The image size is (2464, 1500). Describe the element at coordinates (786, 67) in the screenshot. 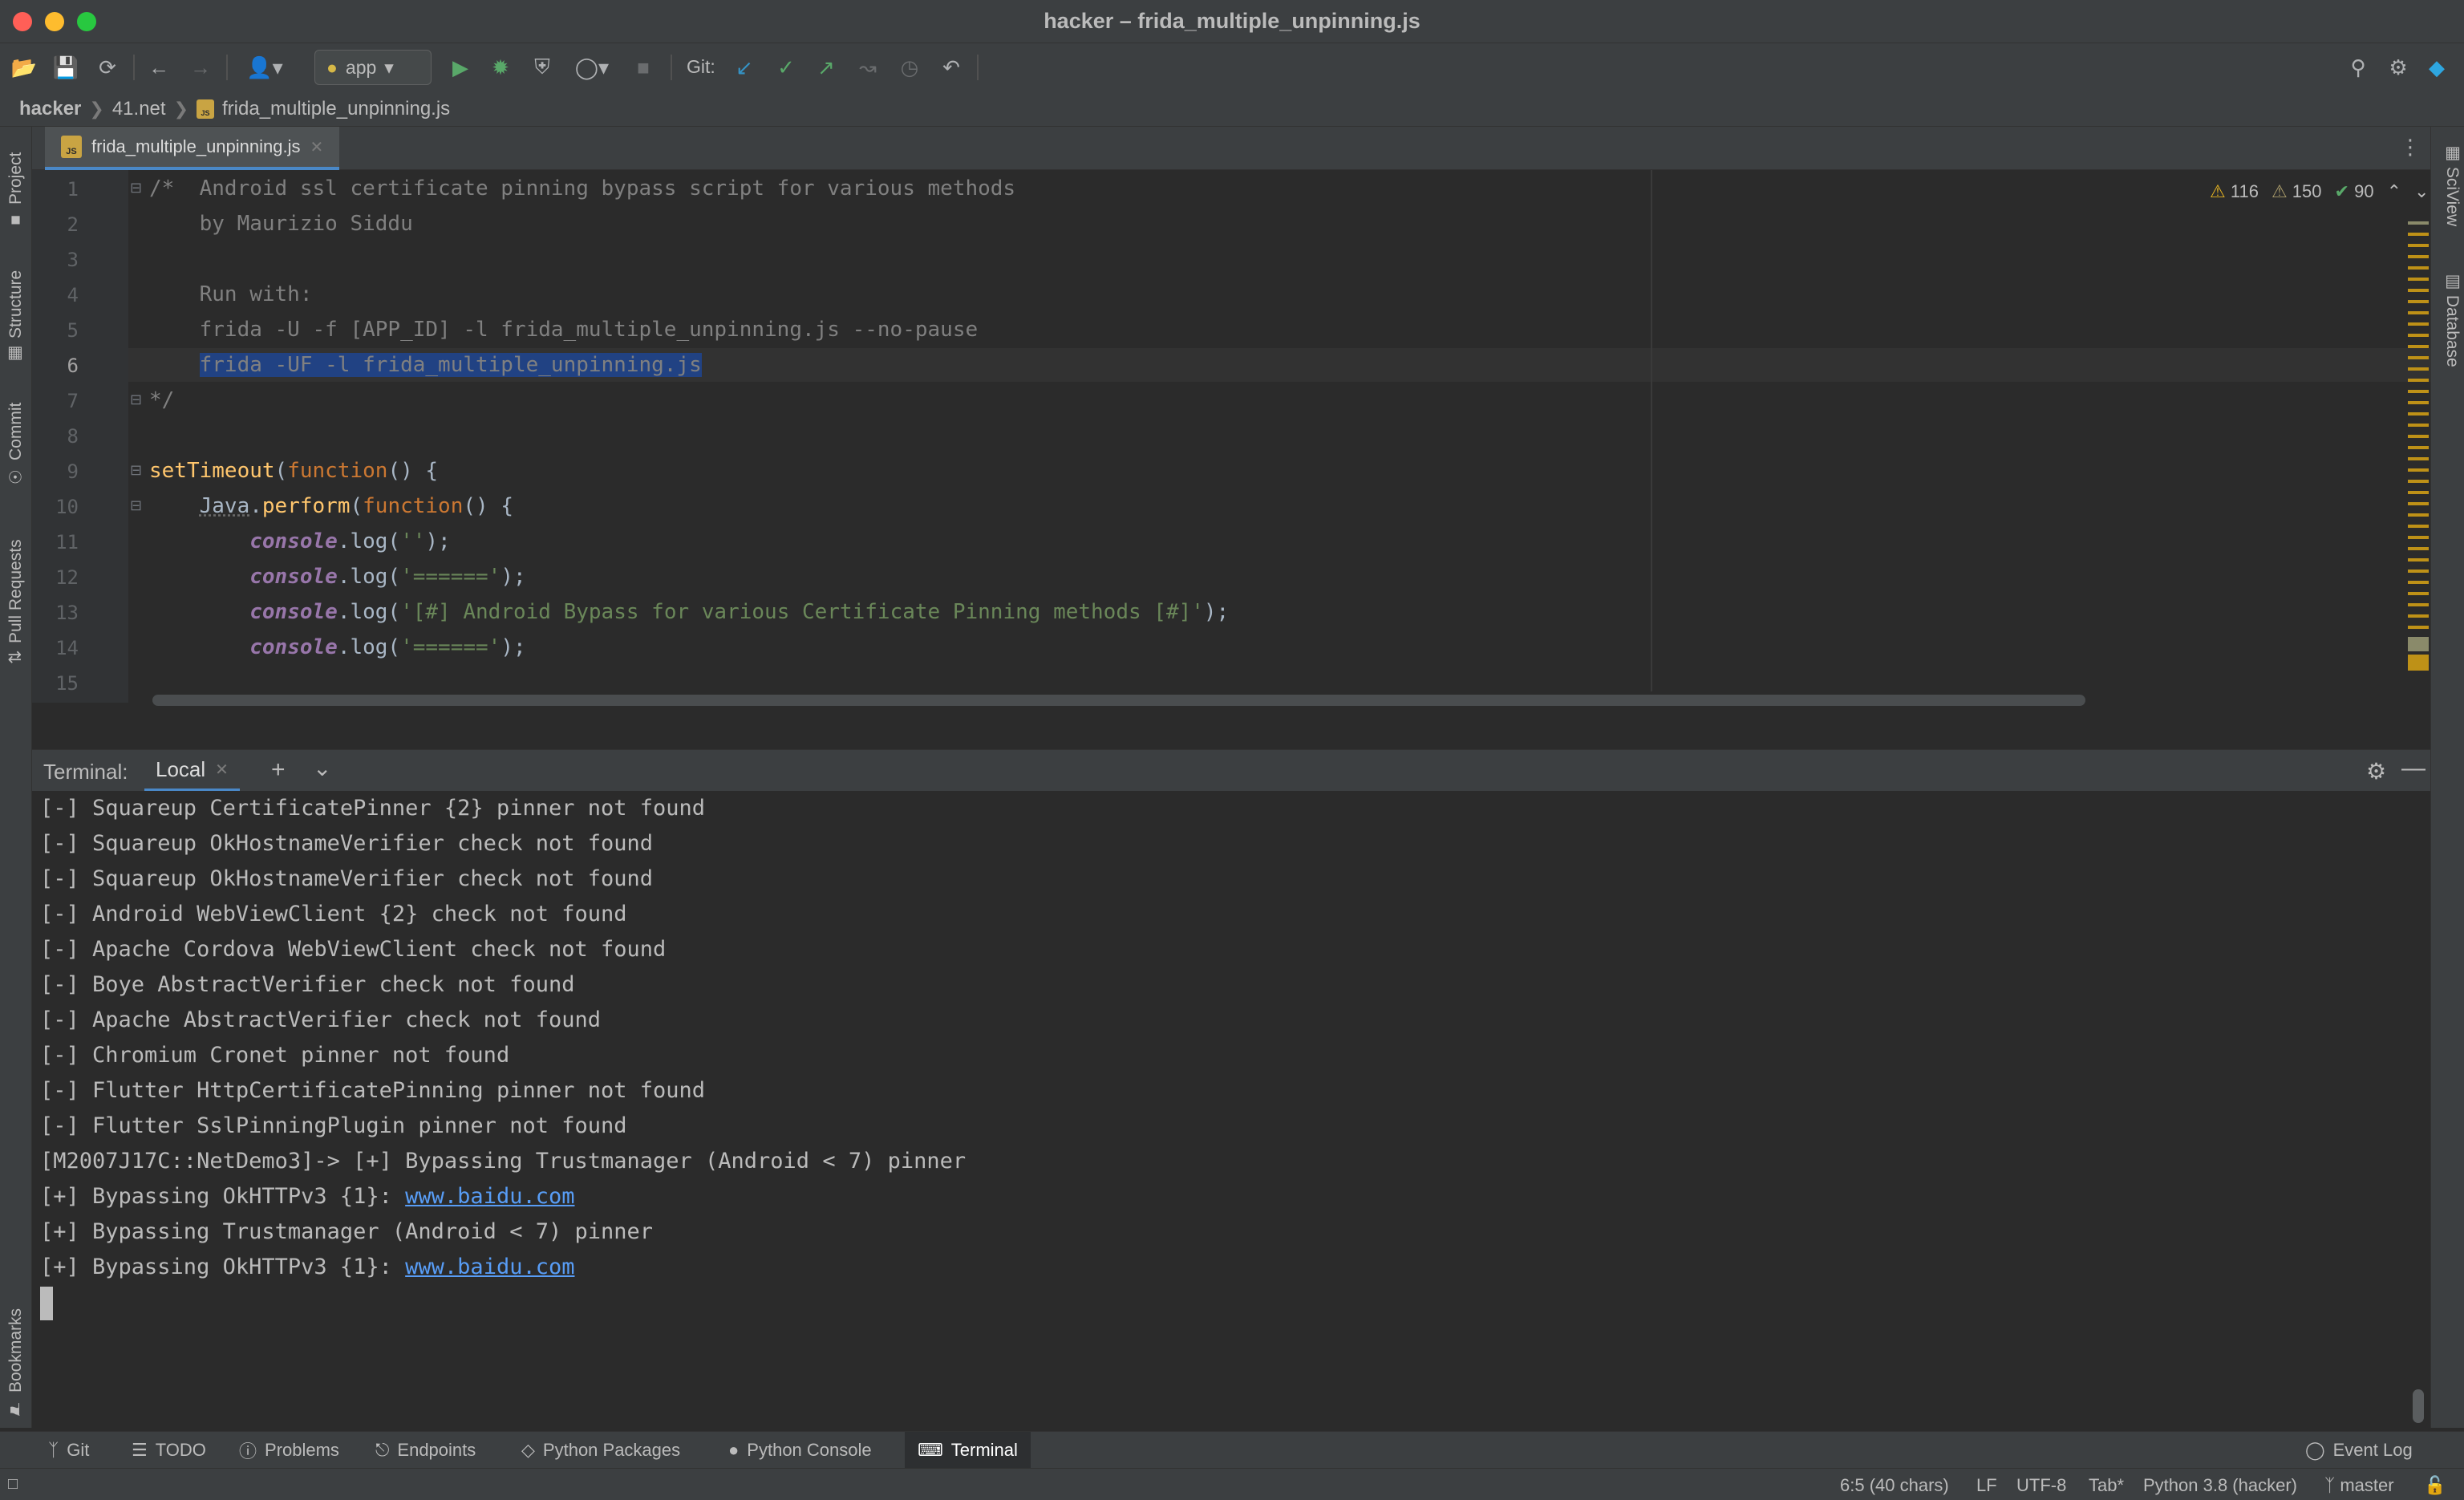

I see `git-commit-icon: ✓` at that location.